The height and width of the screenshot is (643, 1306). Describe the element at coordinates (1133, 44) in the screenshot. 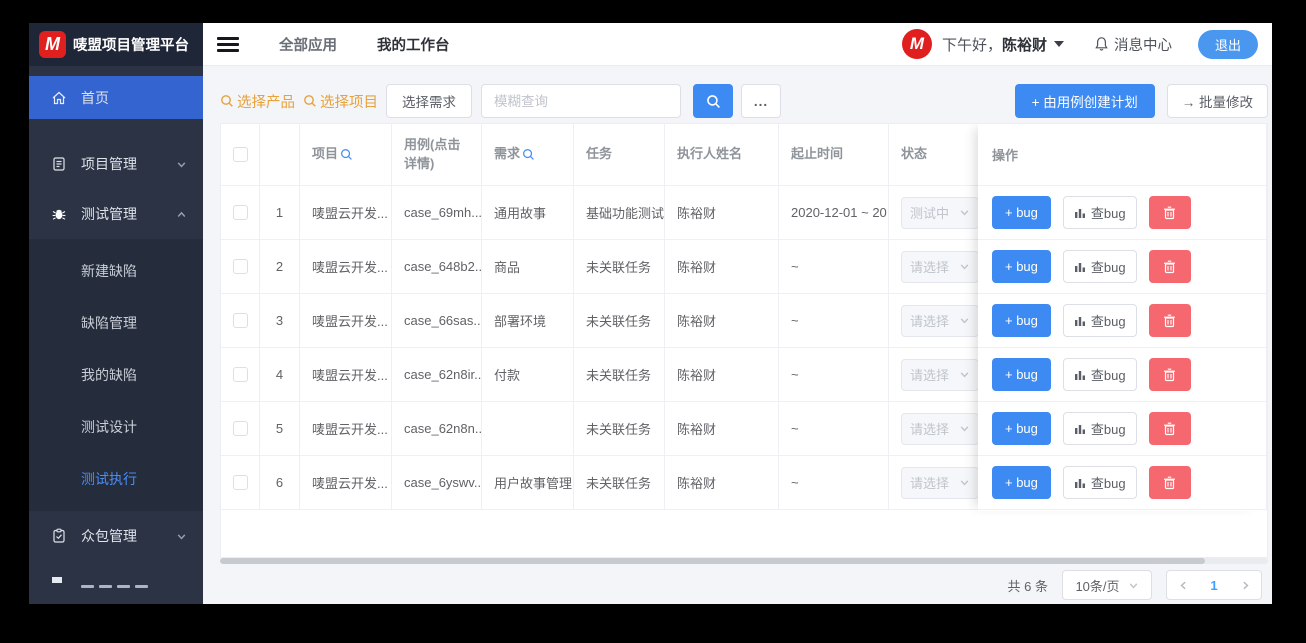

I see `message-center-link: 消息中心` at that location.